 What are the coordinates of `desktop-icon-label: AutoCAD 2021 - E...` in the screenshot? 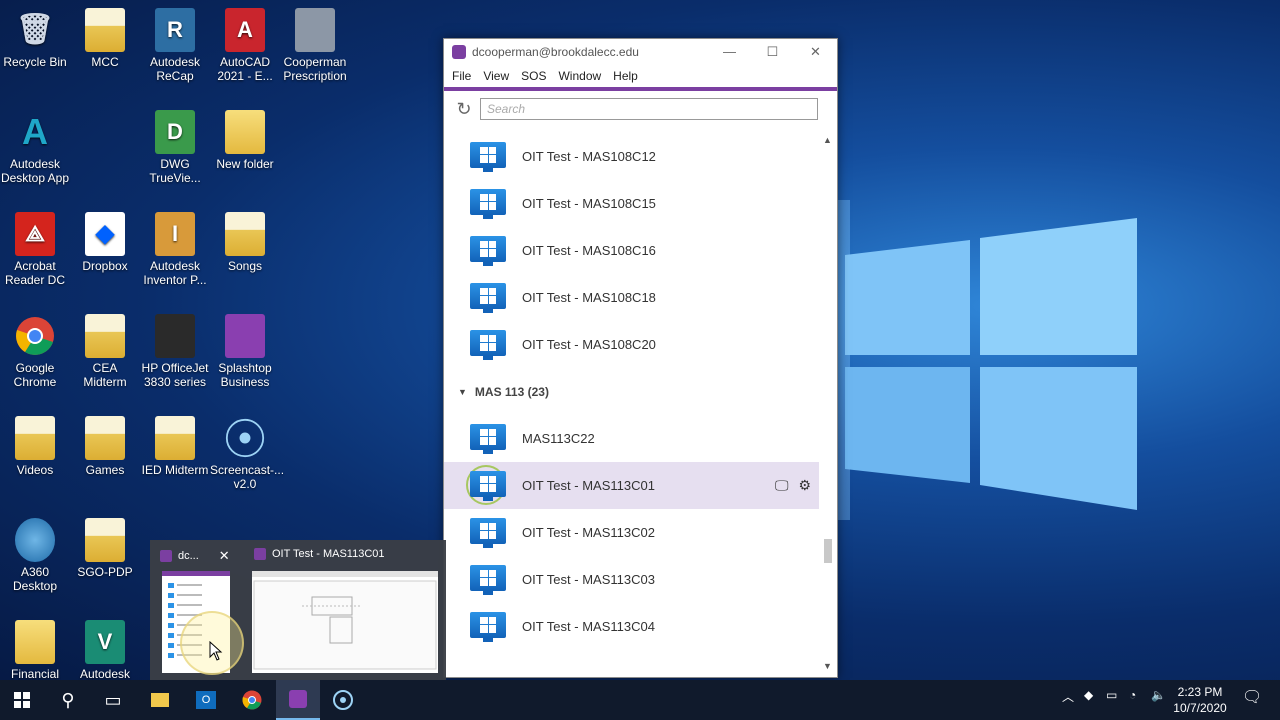 It's located at (245, 69).